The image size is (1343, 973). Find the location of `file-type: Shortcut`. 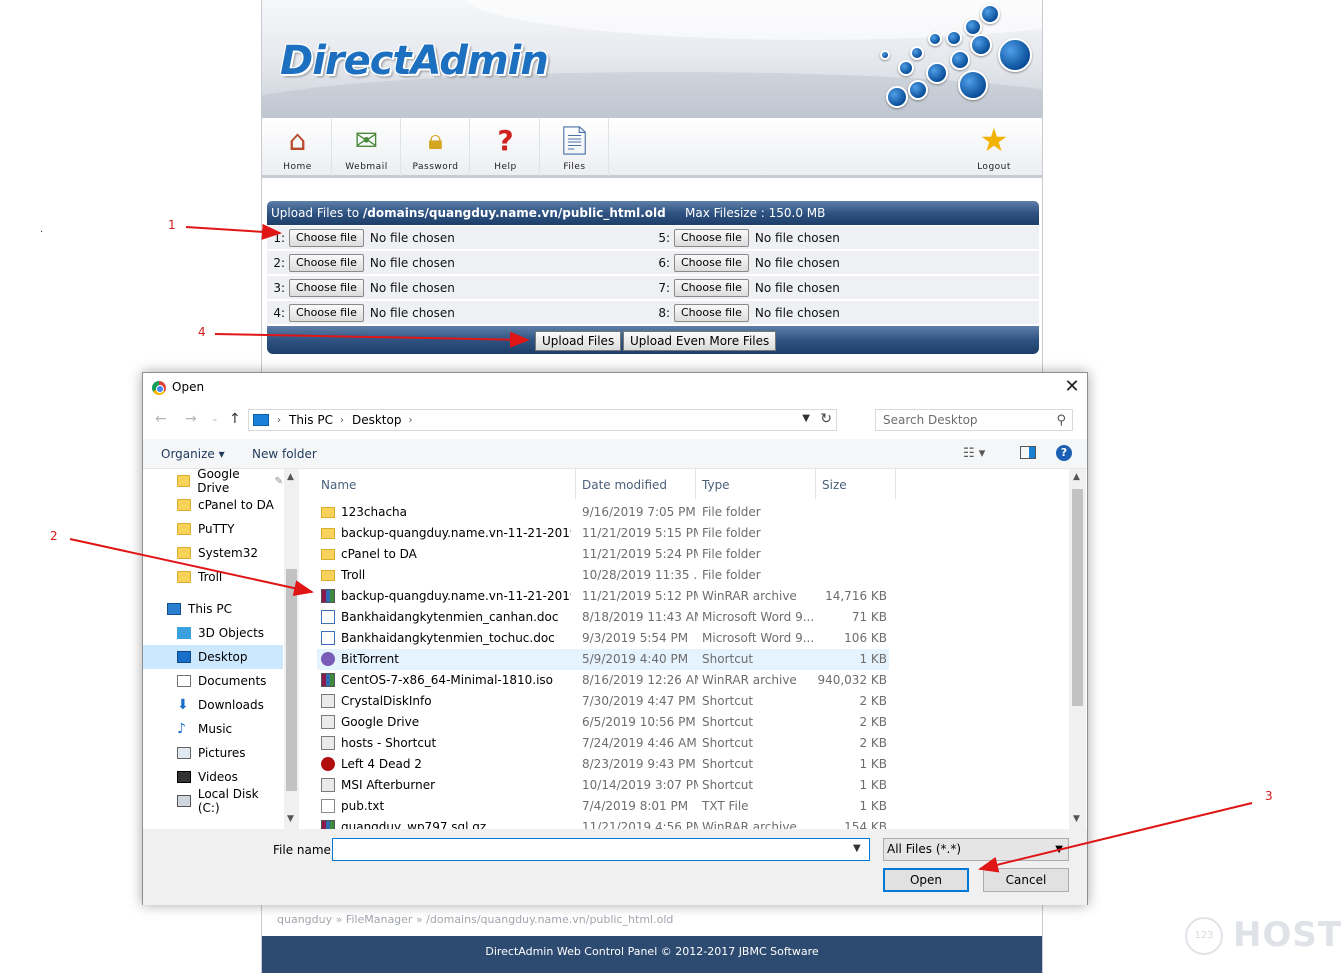

file-type: Shortcut is located at coordinates (728, 659).